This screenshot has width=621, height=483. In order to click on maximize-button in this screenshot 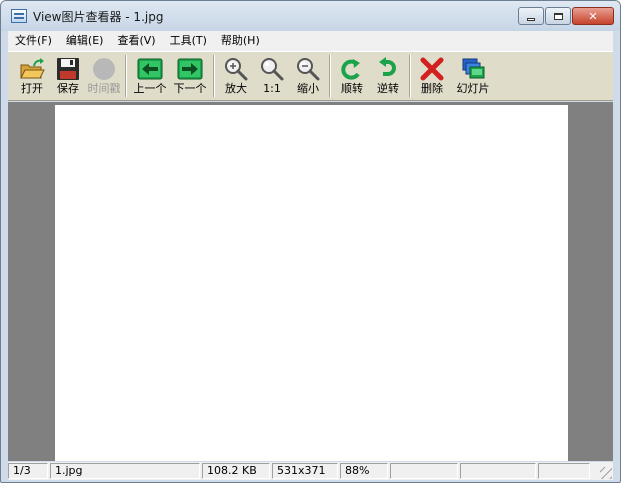, I will do `click(558, 16)`.